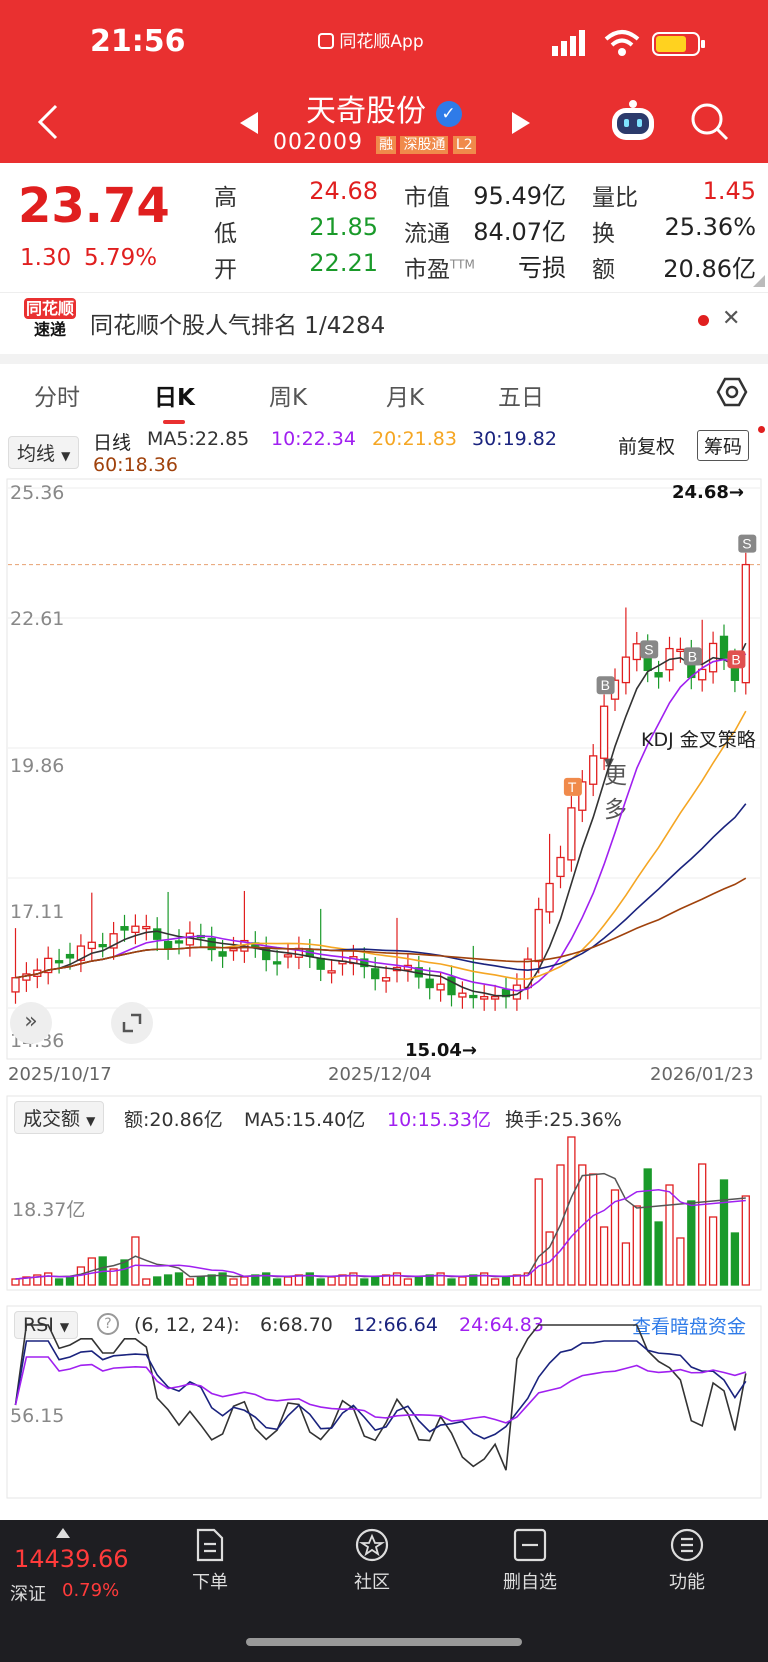 The image size is (768, 1662). Describe the element at coordinates (732, 392) in the screenshot. I see `settings-hex-icon` at that location.